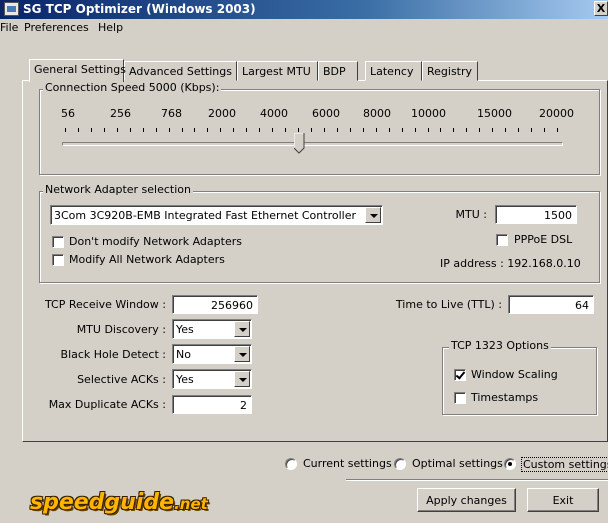  Describe the element at coordinates (377, 113) in the screenshot. I see `tick-label-8000: 8000` at that location.